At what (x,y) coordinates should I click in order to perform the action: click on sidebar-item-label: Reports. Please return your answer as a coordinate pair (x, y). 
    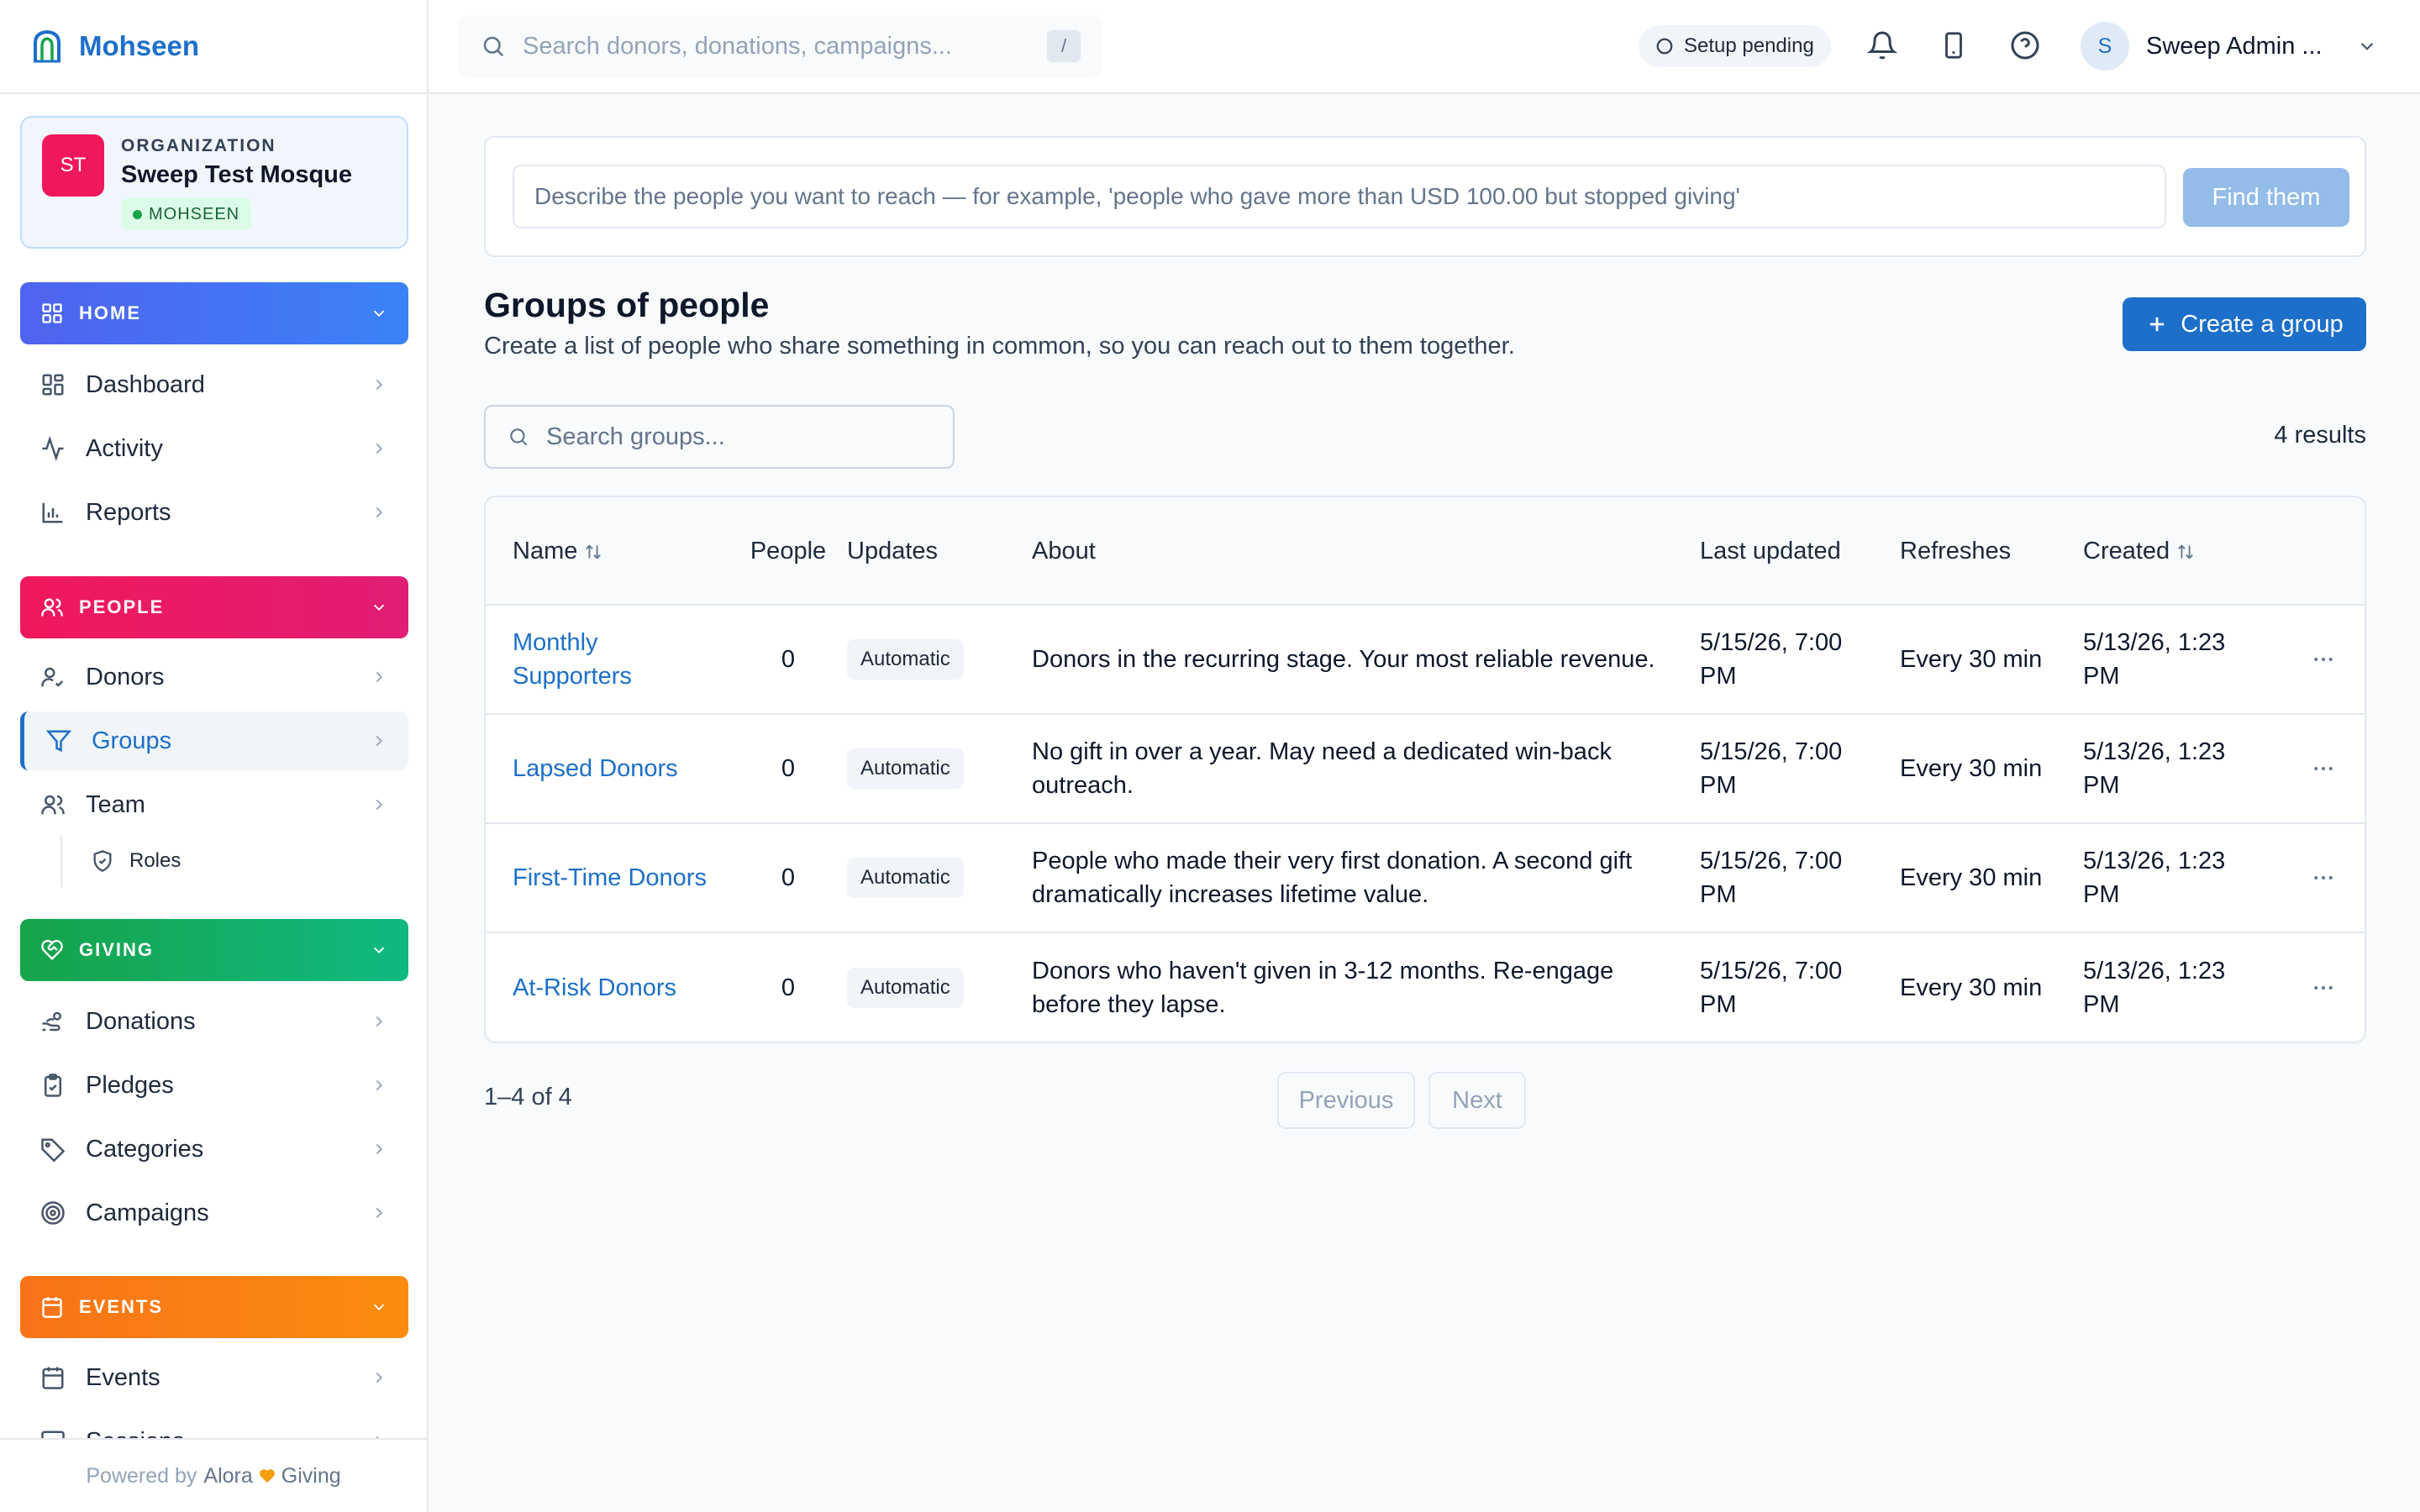
    Looking at the image, I should click on (128, 512).